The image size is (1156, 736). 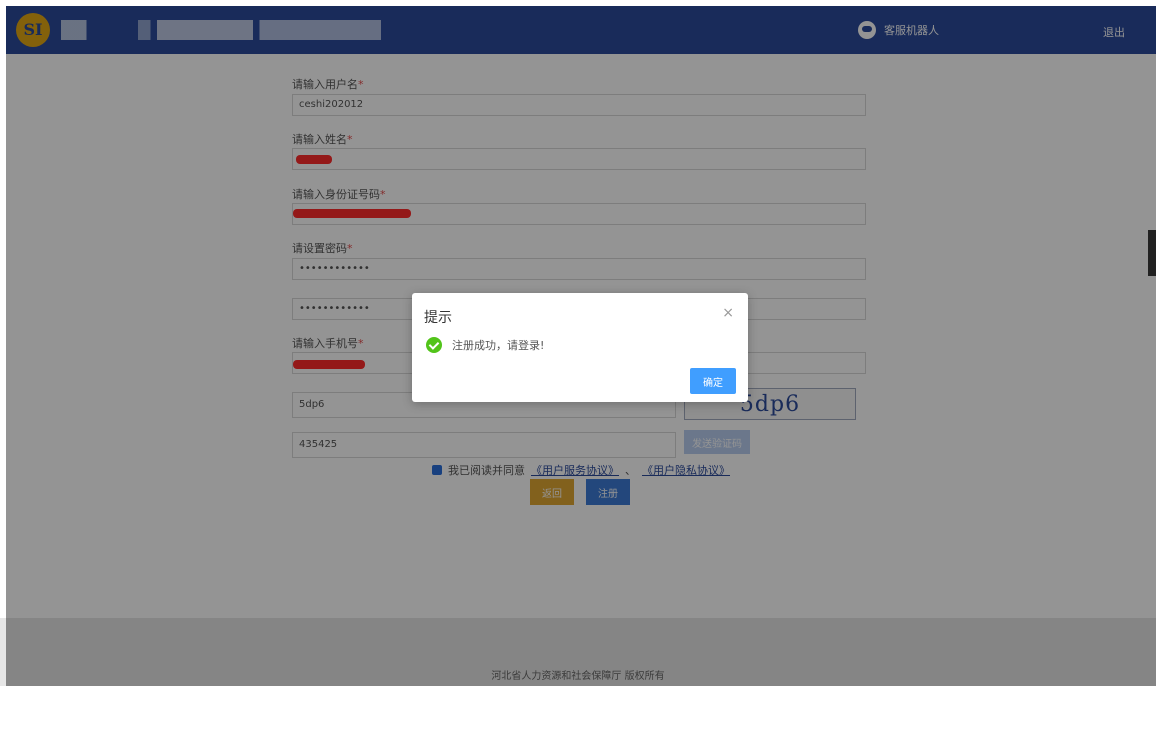 I want to click on prompt-dialog: 提示 × 注册成功，请登录! 确定, so click(x=580, y=347).